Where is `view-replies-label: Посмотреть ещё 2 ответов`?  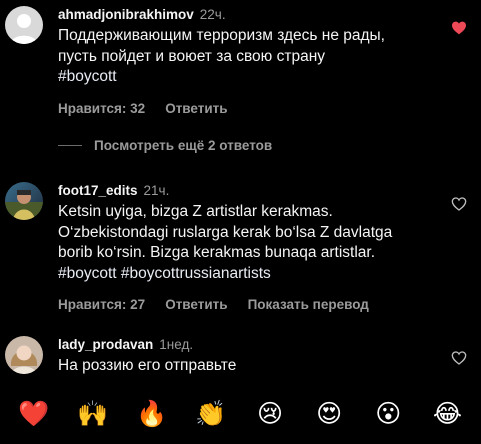
view-replies-label: Посмотреть ещё 2 ответов is located at coordinates (183, 145).